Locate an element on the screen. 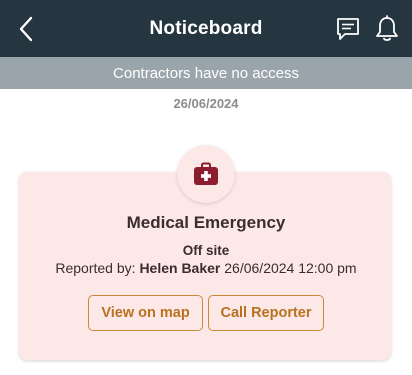 The width and height of the screenshot is (412, 375). back-button is located at coordinates (26, 29).